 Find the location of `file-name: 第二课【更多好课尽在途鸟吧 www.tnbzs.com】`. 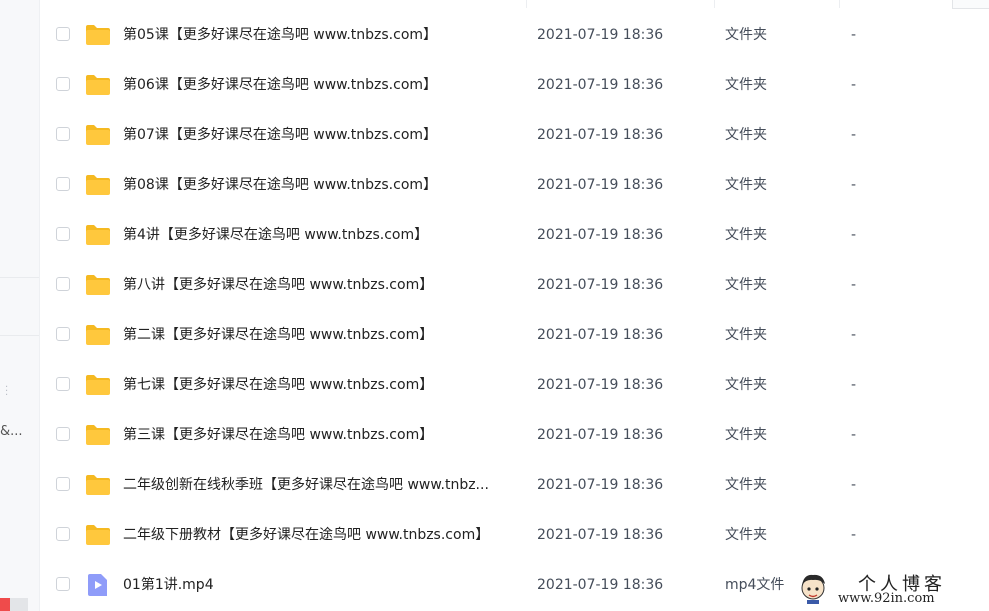

file-name: 第二课【更多好课尽在途鸟吧 www.tnbzs.com】 is located at coordinates (278, 335).